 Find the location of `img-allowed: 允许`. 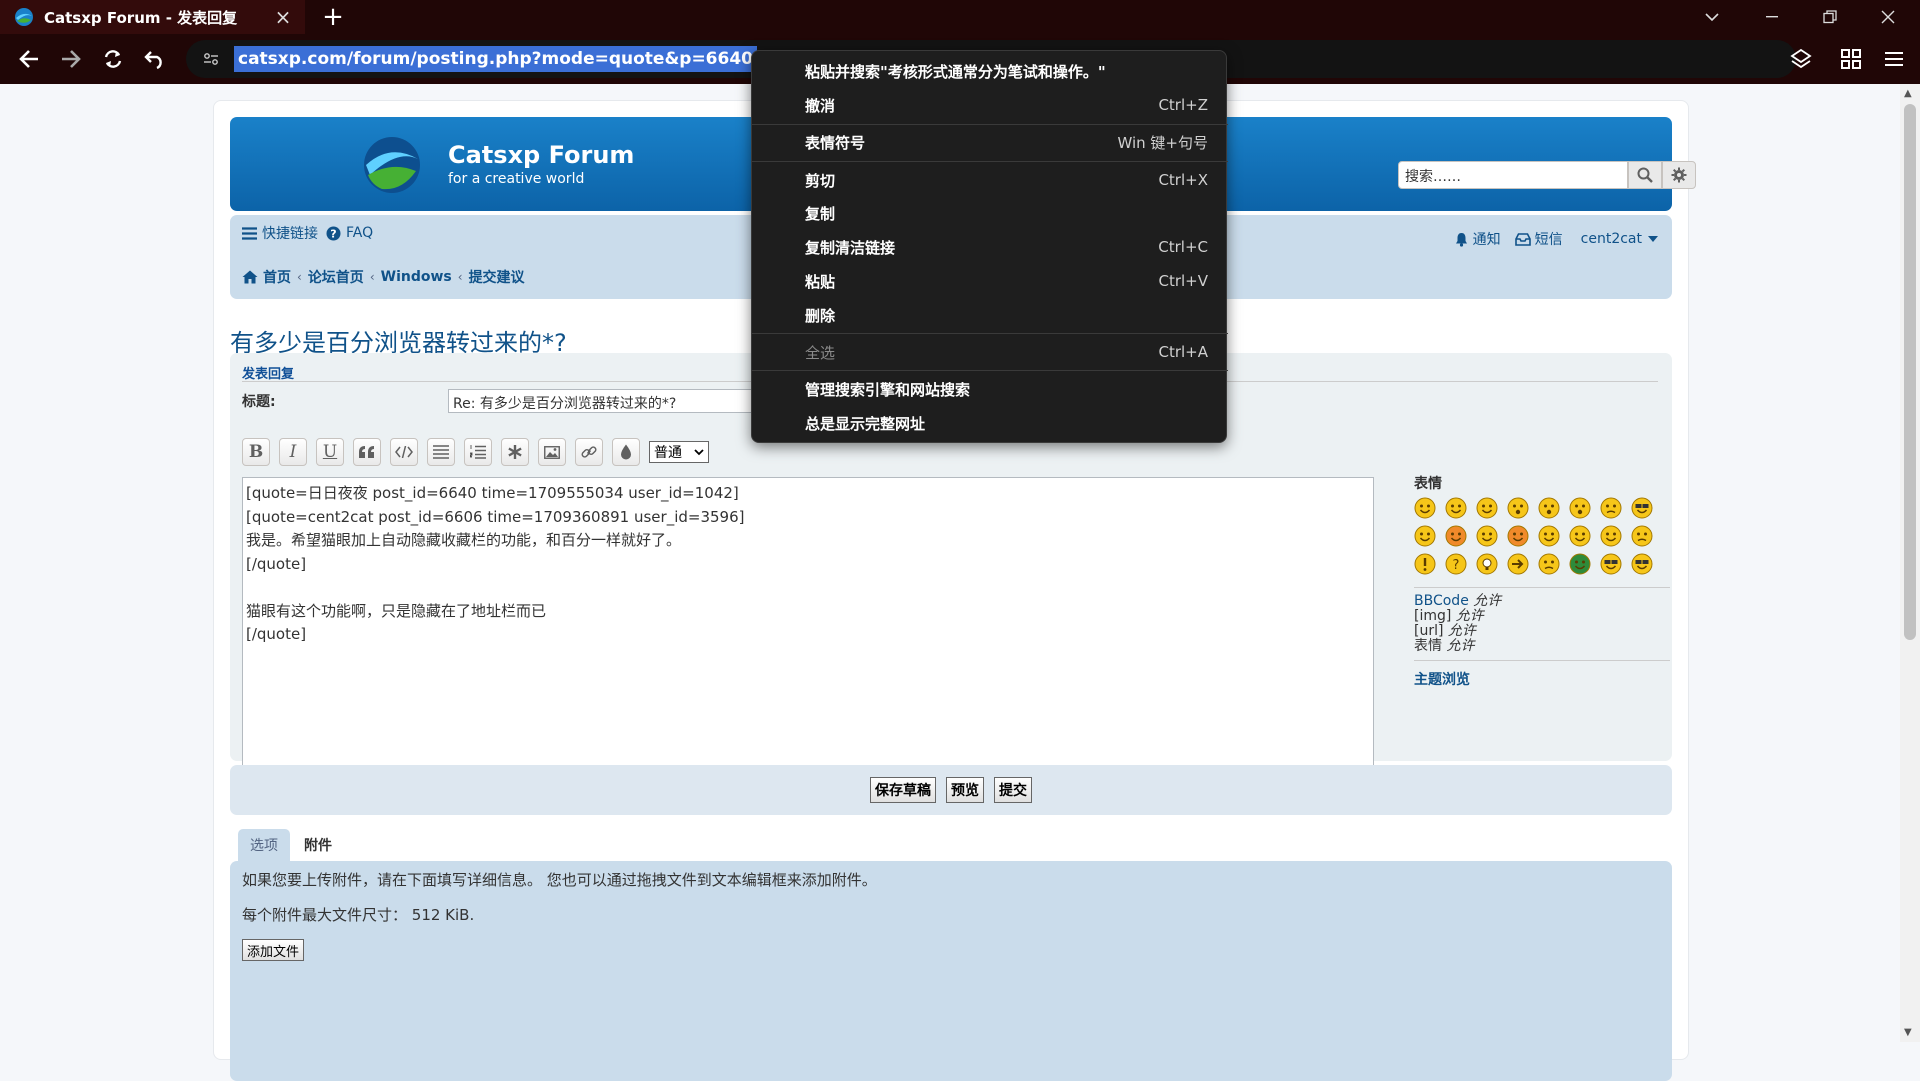

img-allowed: 允许 is located at coordinates (1469, 616).